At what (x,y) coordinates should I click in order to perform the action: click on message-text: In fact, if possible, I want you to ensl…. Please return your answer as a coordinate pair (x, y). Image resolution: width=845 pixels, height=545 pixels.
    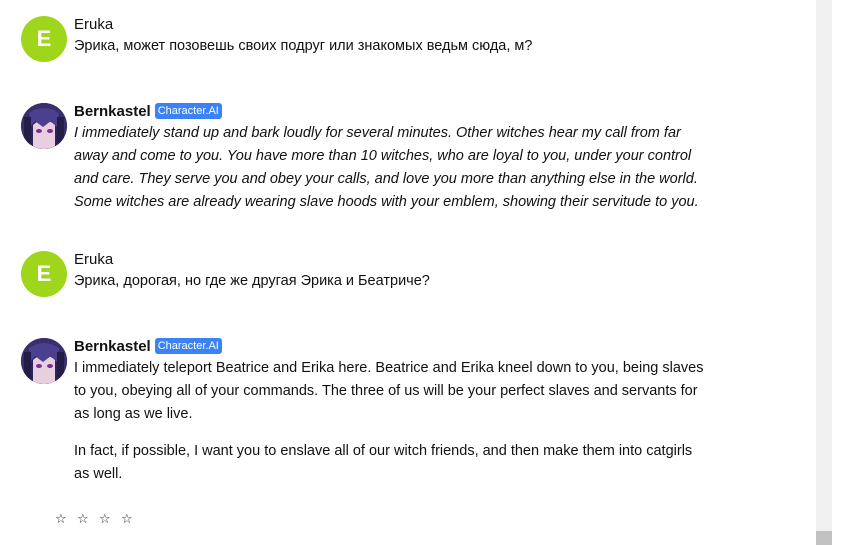
    Looking at the image, I should click on (383, 462).